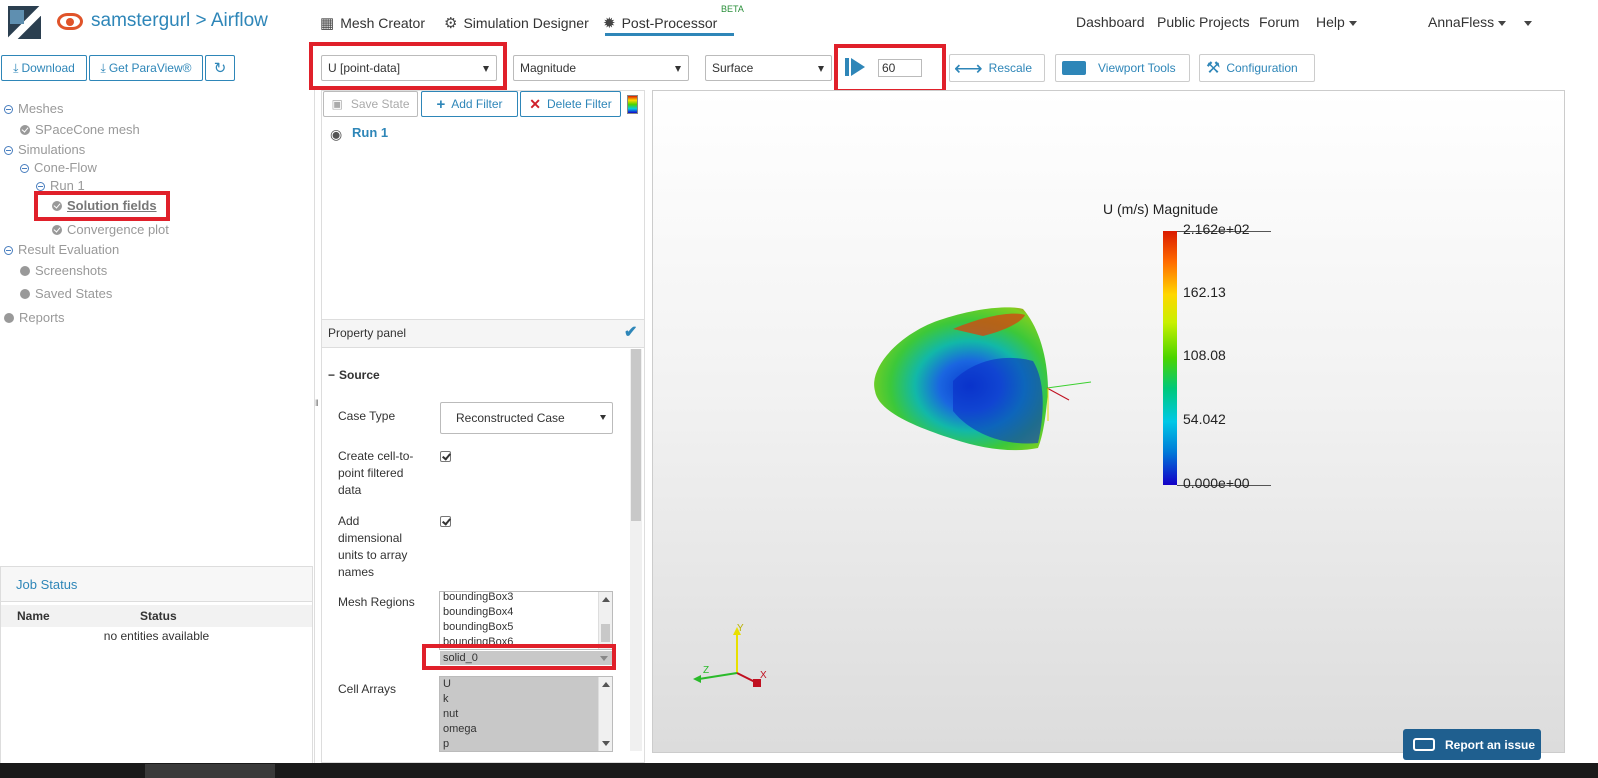  Describe the element at coordinates (469, 104) in the screenshot. I see `add-filter-button: + Add Filter` at that location.